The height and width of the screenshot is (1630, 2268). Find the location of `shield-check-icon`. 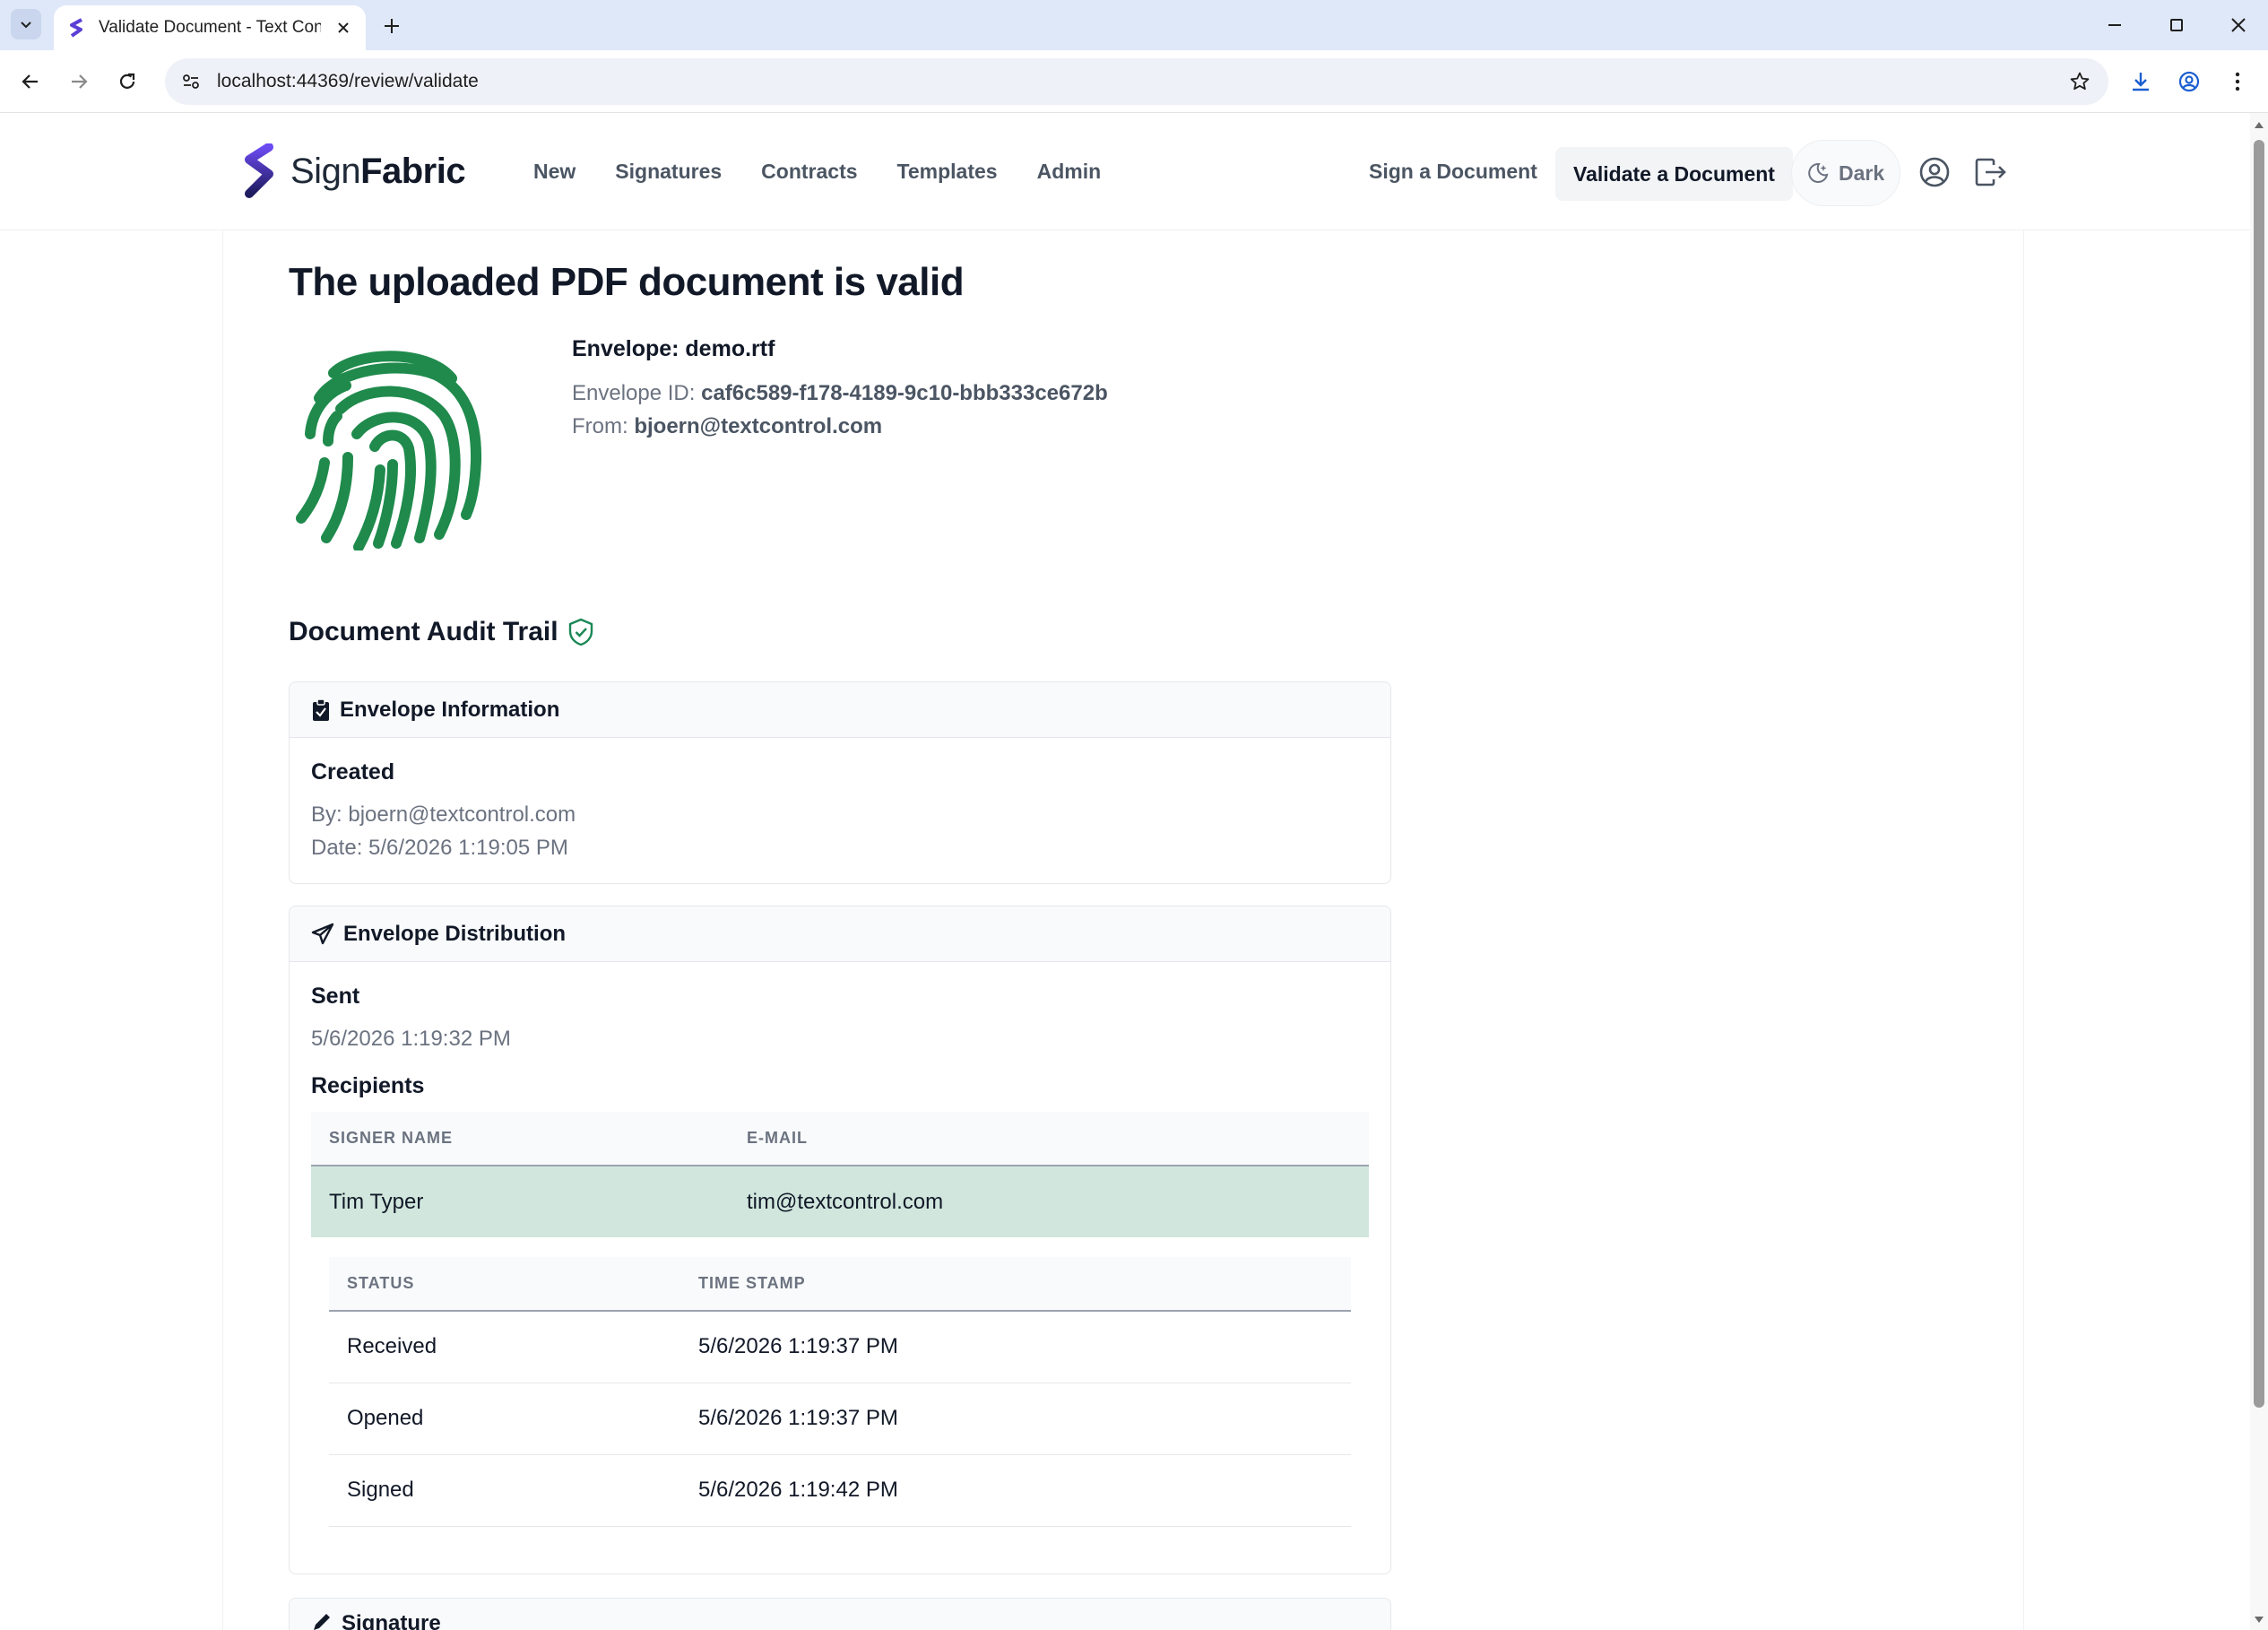

shield-check-icon is located at coordinates (580, 632).